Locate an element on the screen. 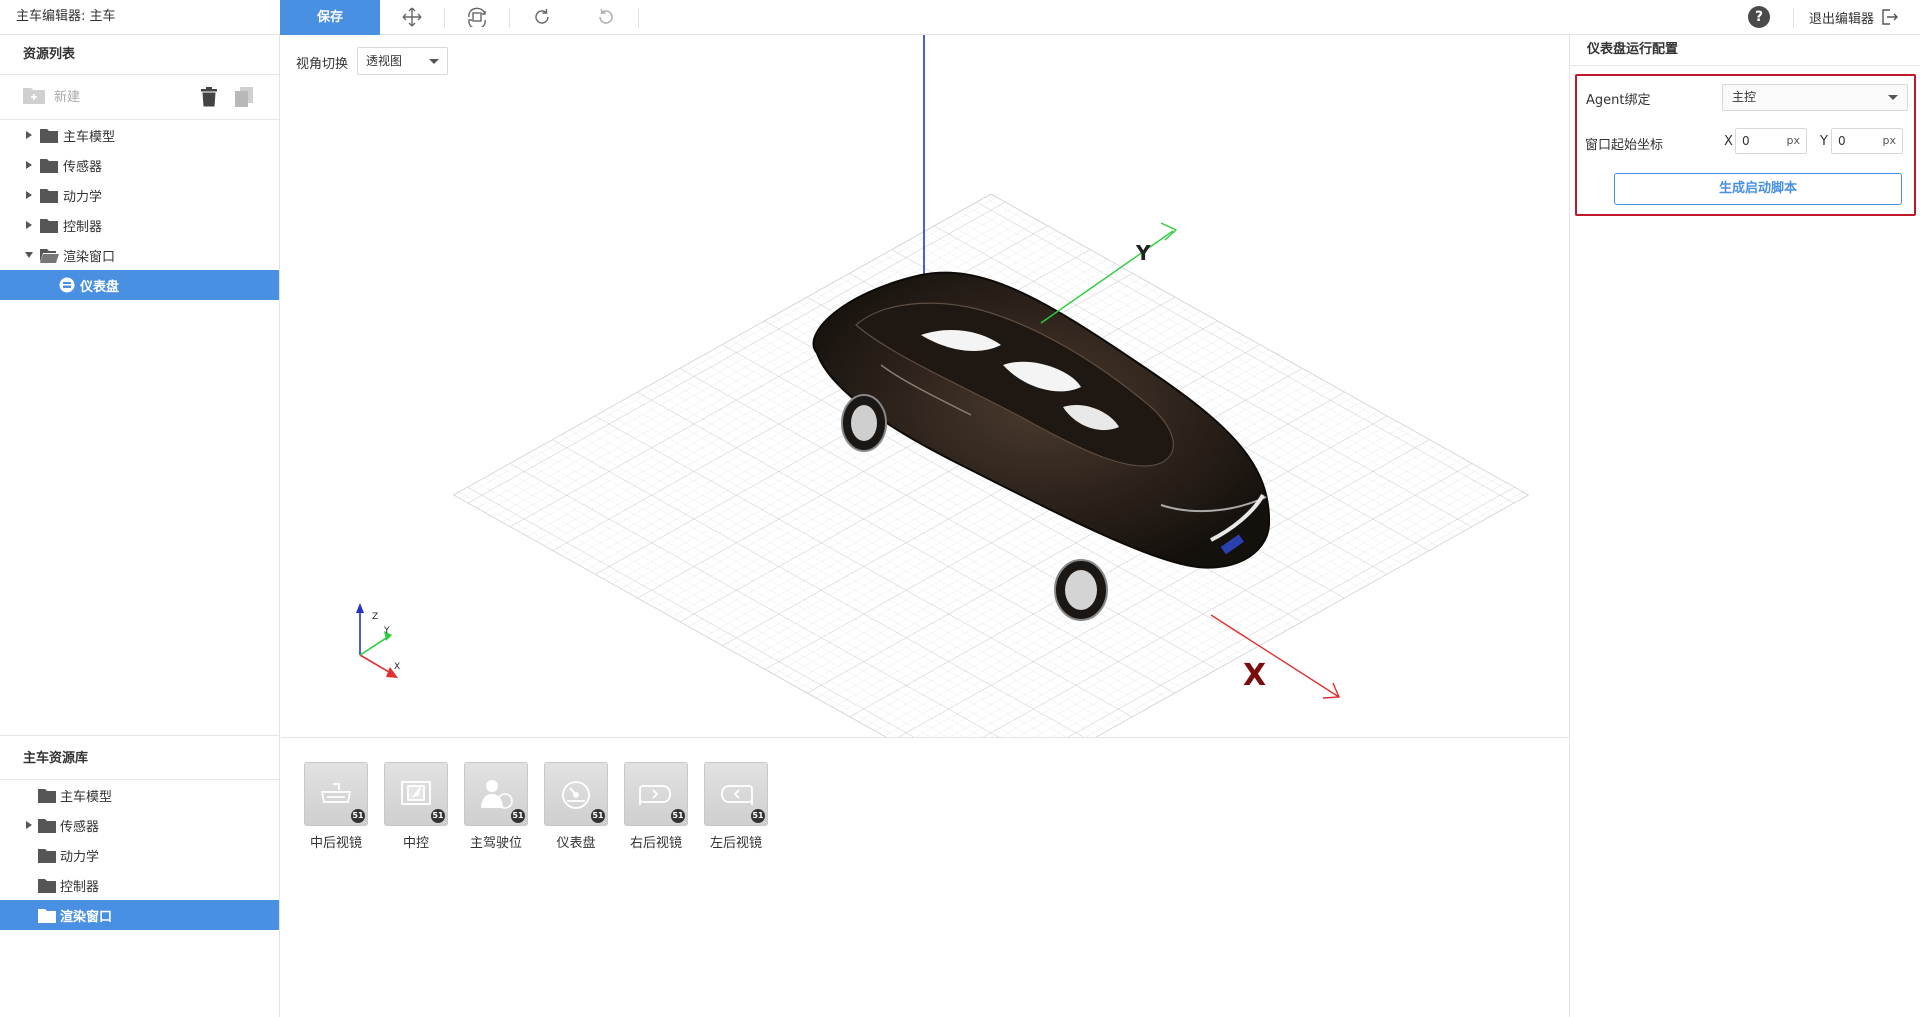 The image size is (1920, 1017). tree-item-label: 仪表盘 is located at coordinates (100, 287).